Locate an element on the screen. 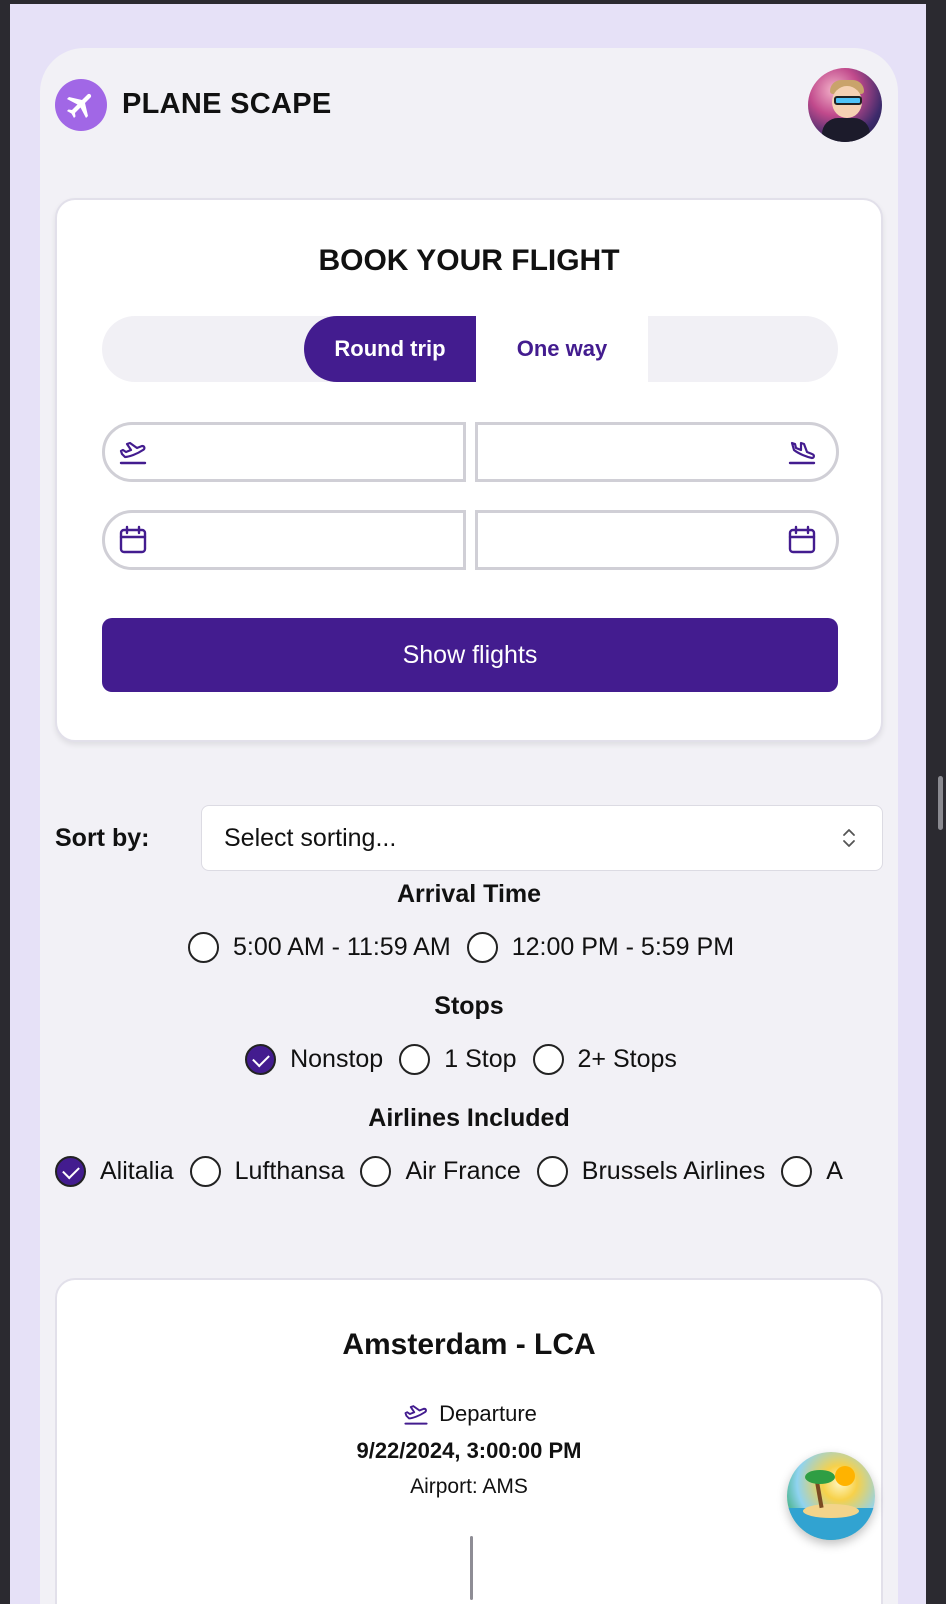 This screenshot has width=946, height=1604. round-trip-button: Round trip is located at coordinates (390, 349).